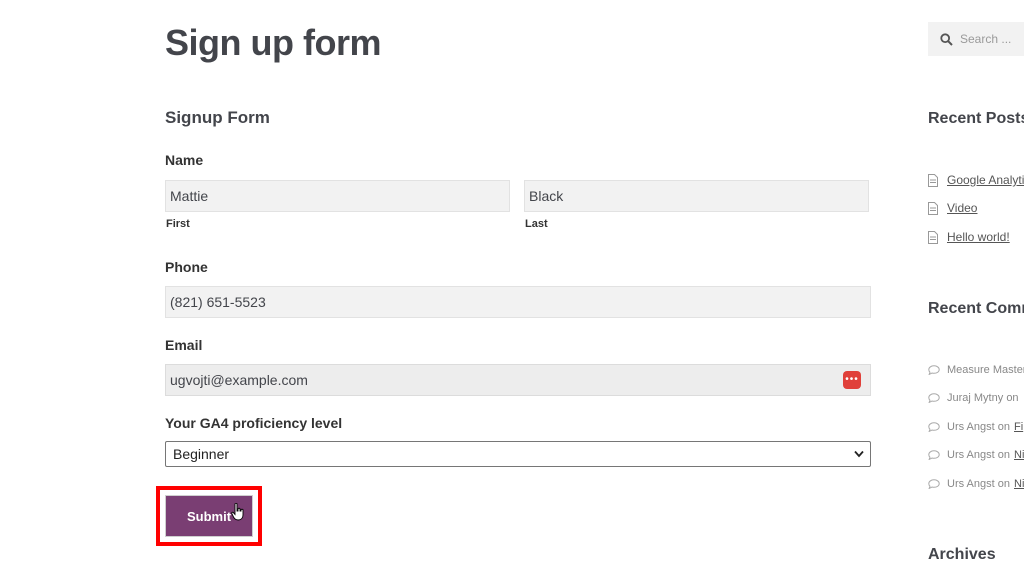  What do you see at coordinates (962, 208) in the screenshot?
I see `recent-post-link: Video` at bounding box center [962, 208].